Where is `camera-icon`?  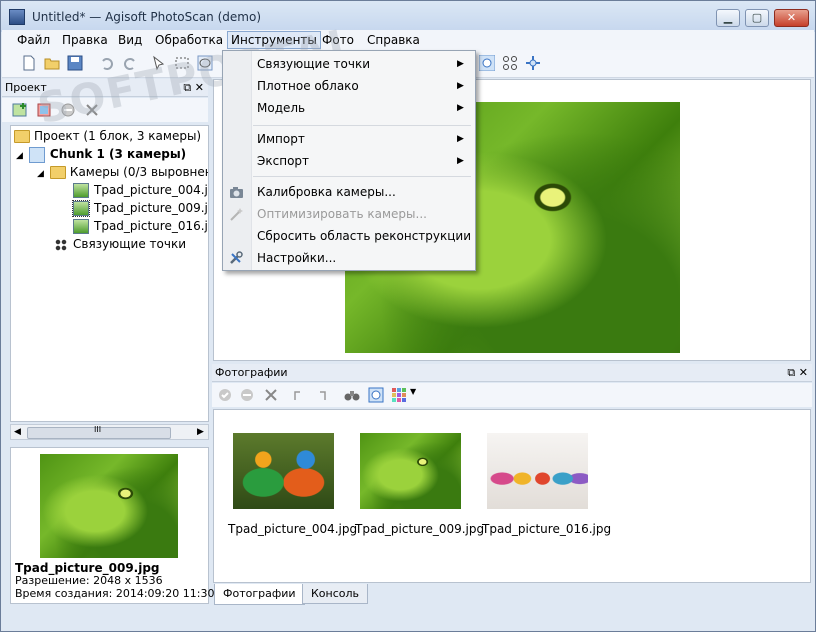
camera-icon is located at coordinates (236, 192).